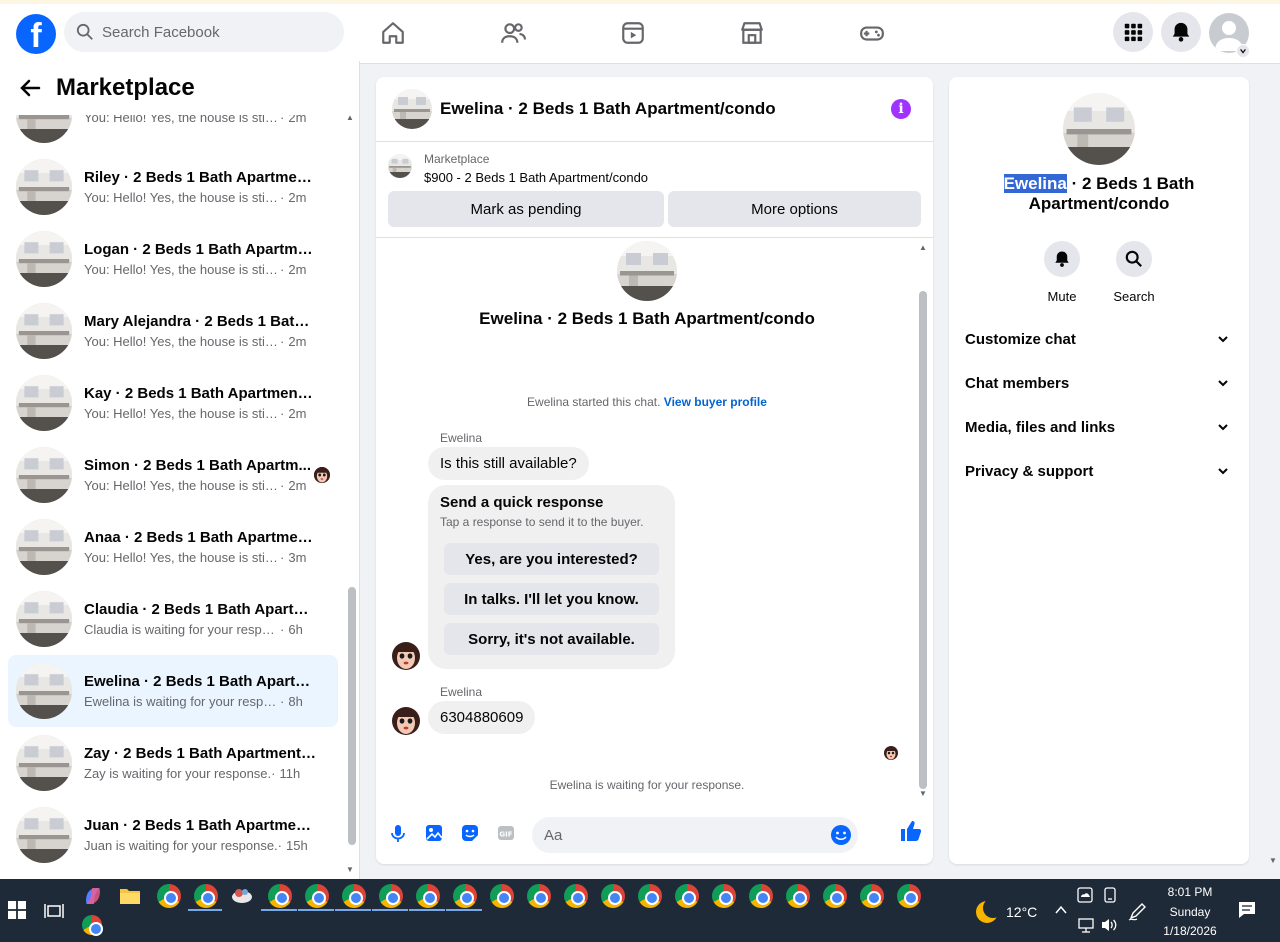 Image resolution: width=1280 pixels, height=942 pixels. What do you see at coordinates (400, 166) in the screenshot?
I see `listing-thumbnail` at bounding box center [400, 166].